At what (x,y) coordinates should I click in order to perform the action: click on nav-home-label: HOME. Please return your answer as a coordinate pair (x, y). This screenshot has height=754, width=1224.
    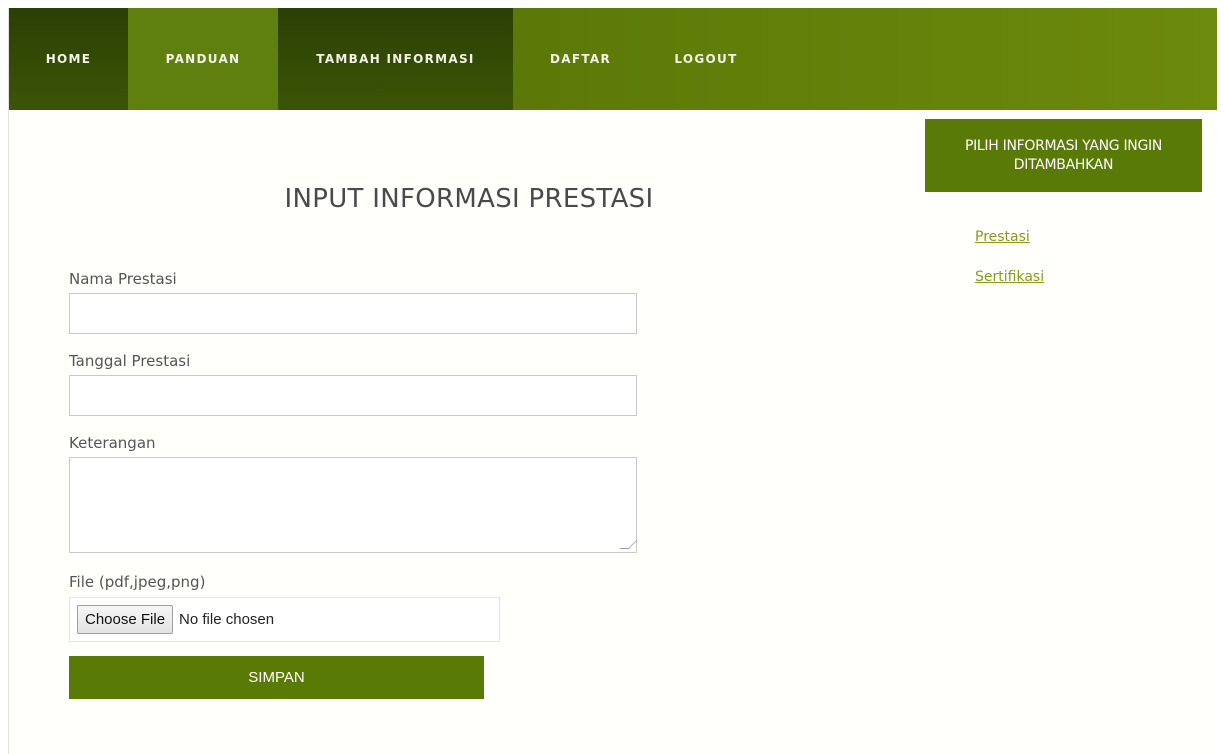
    Looking at the image, I should click on (68, 59).